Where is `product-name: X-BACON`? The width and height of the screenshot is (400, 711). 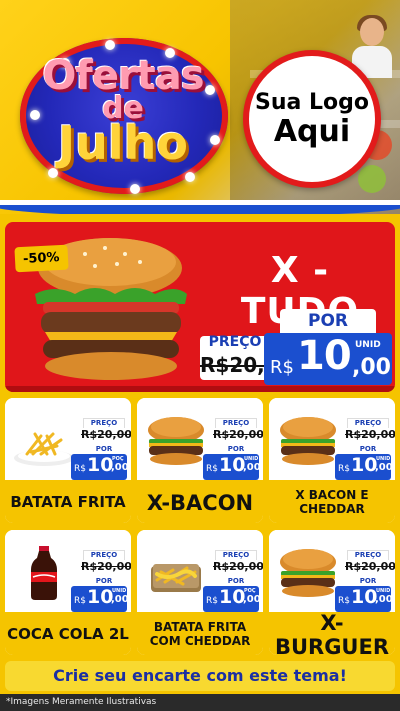 product-name: X-BACON is located at coordinates (200, 502).